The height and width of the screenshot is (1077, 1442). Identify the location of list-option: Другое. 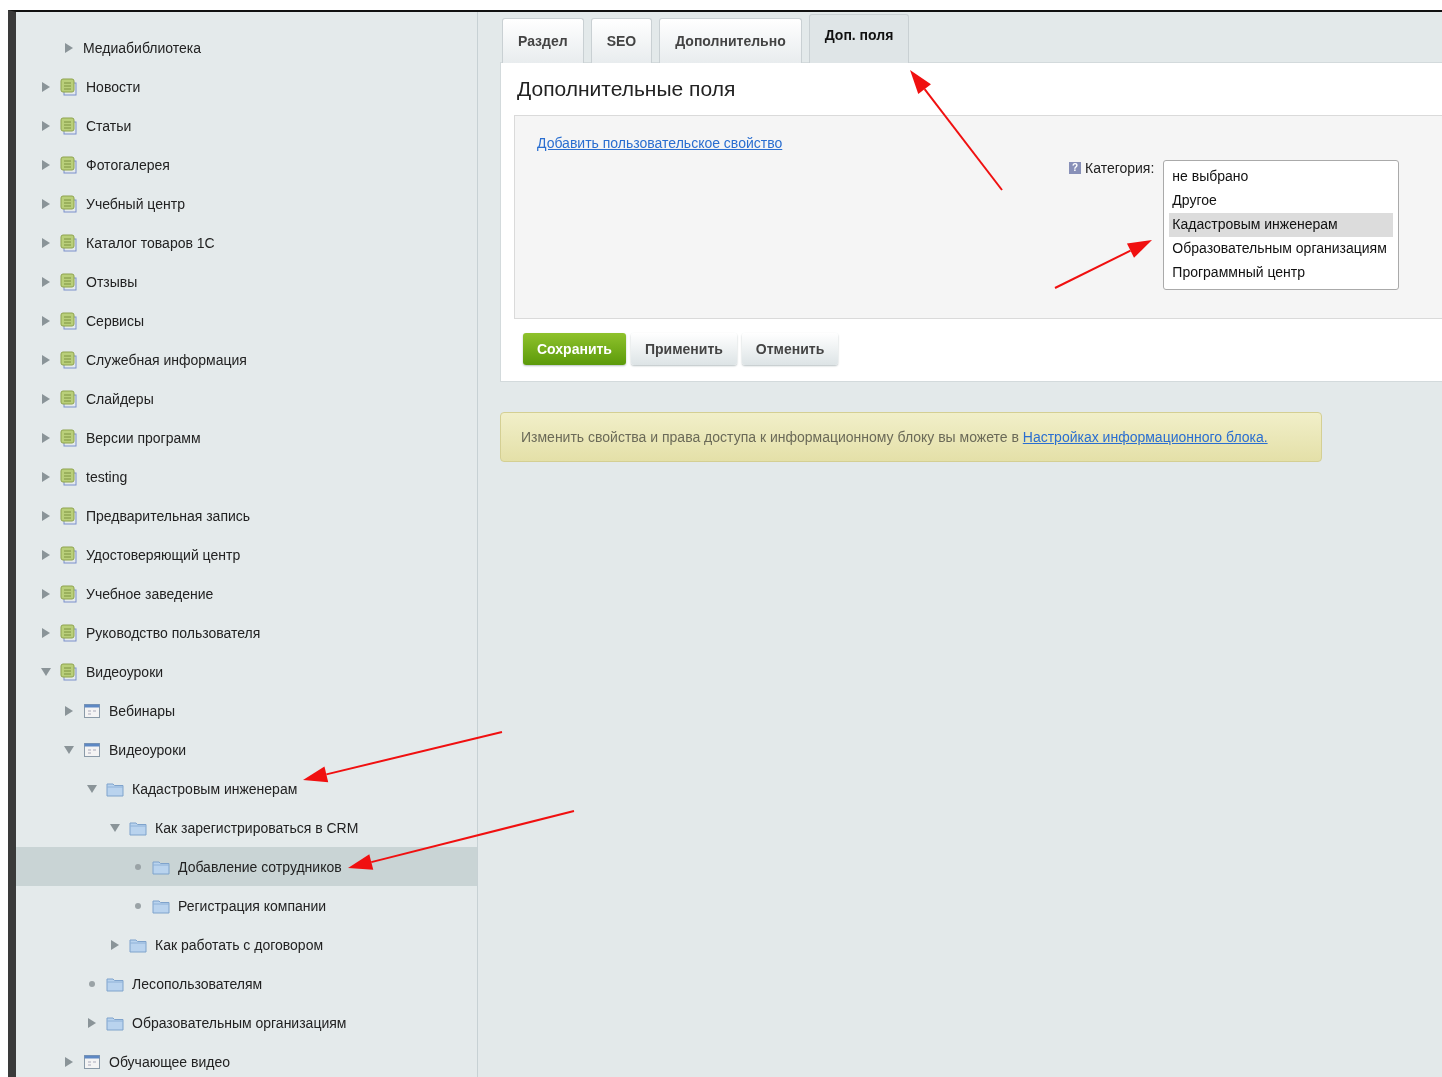
(1281, 201).